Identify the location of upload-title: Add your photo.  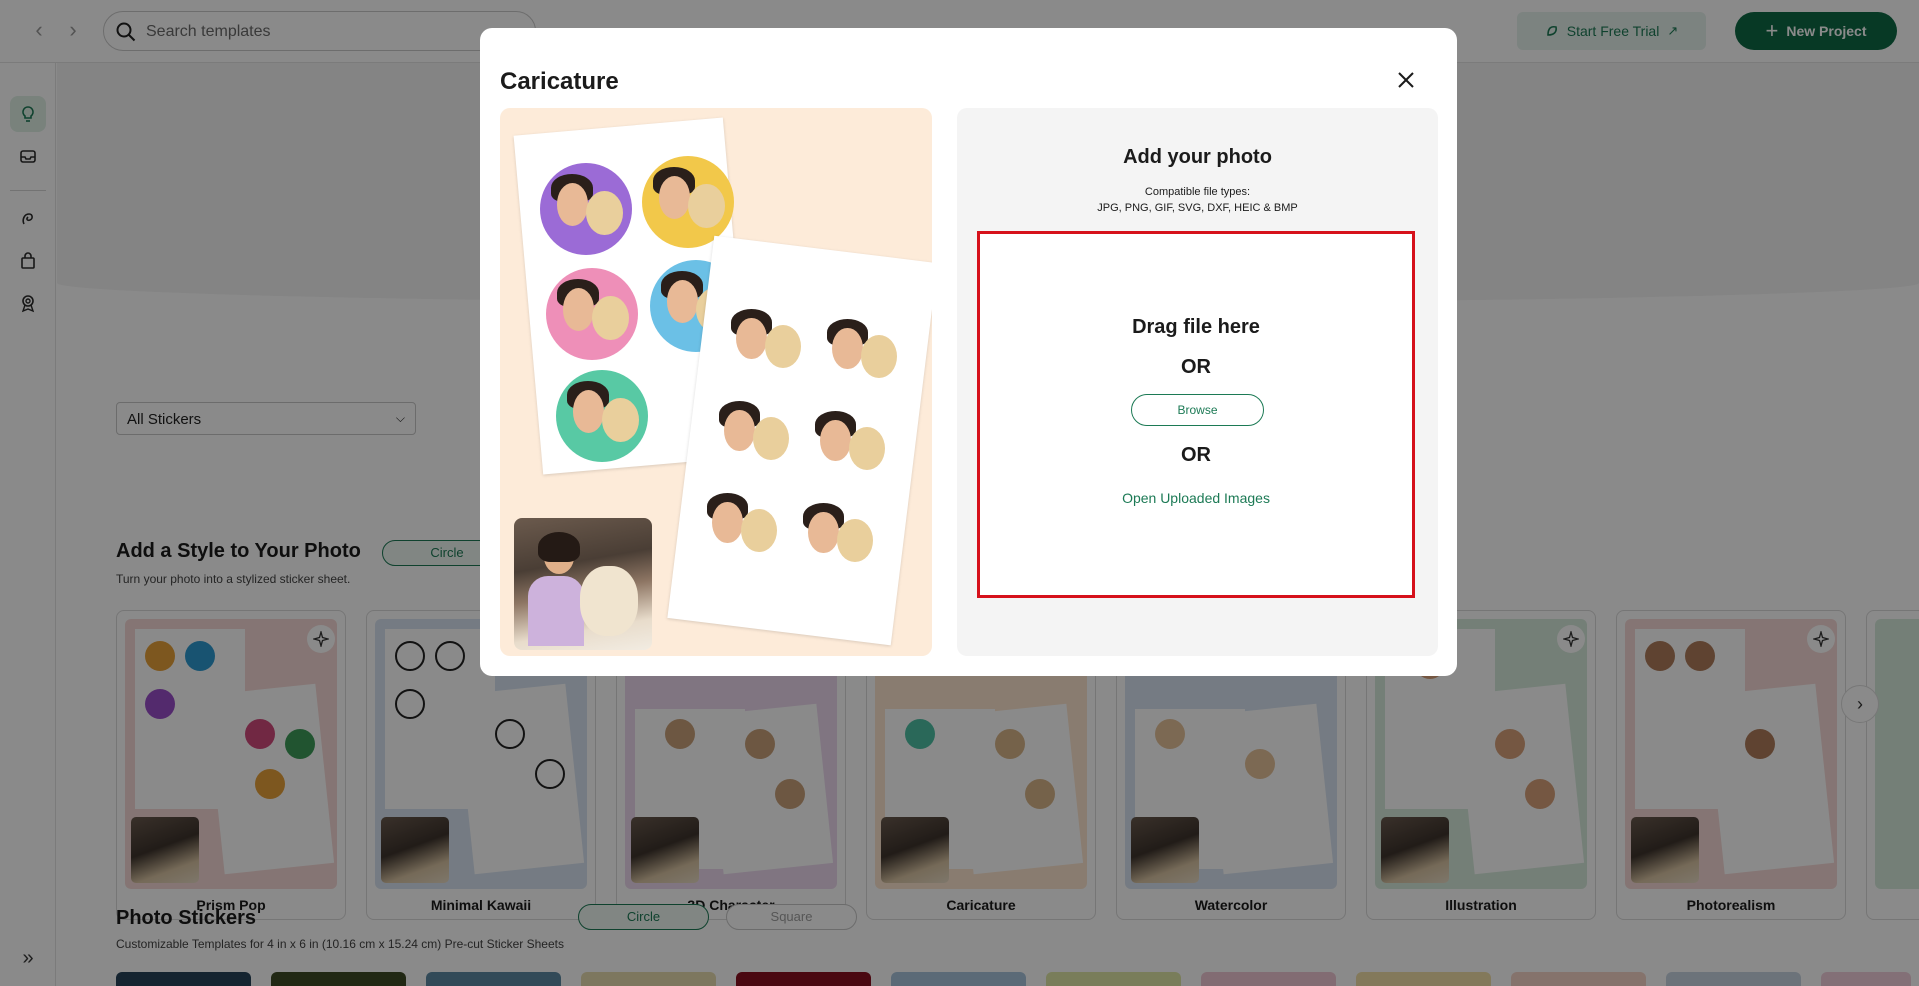
(1197, 157).